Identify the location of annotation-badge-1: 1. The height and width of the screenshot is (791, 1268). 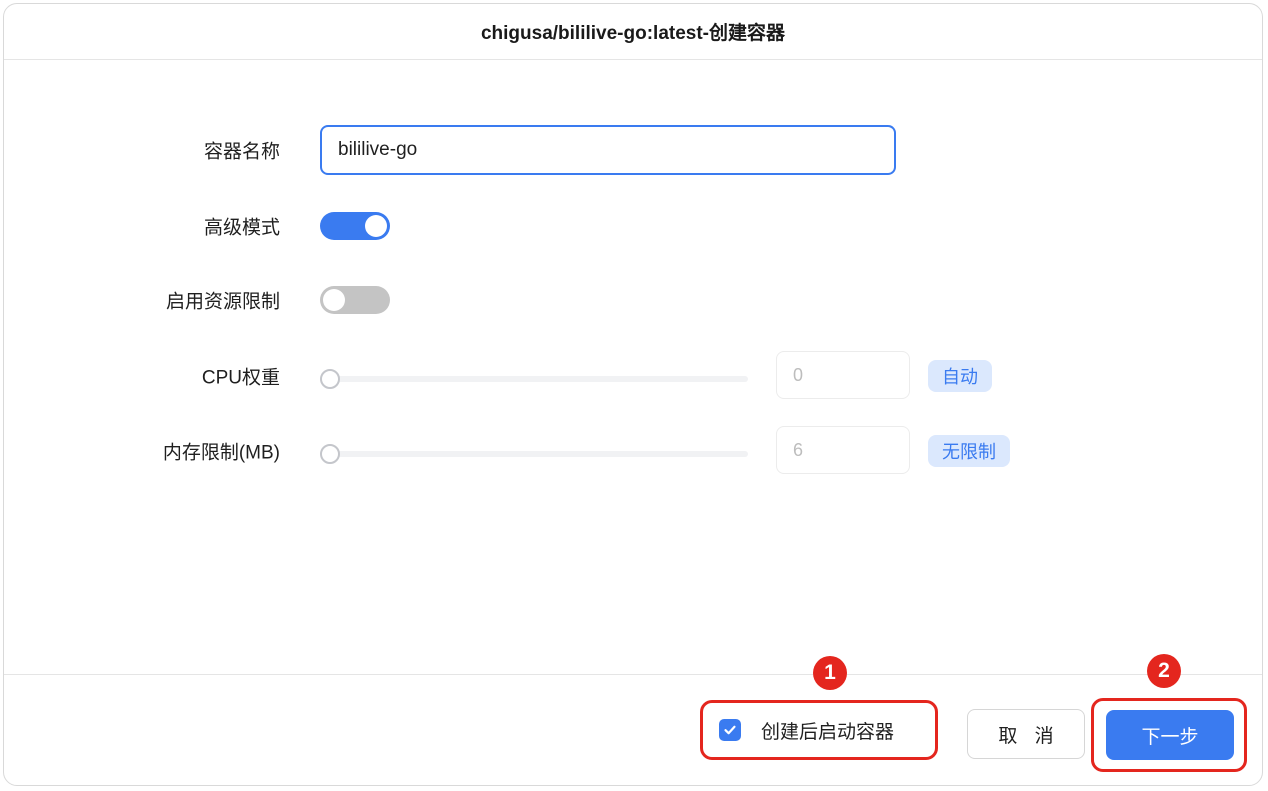
(830, 673).